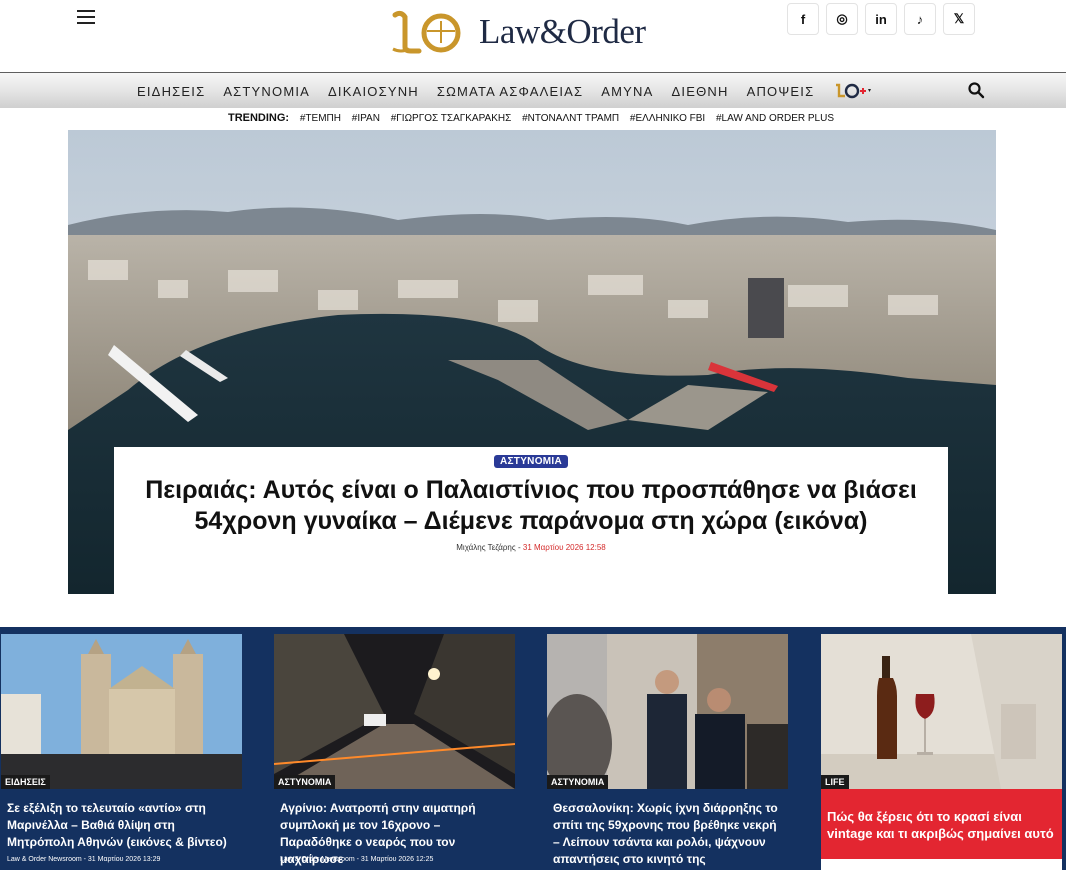  Describe the element at coordinates (510, 91) in the screenshot. I see `nav-item-security-forces: ΣΩΜΑΤΑ ΑΣΦΑΛΕΙΑΣ` at that location.